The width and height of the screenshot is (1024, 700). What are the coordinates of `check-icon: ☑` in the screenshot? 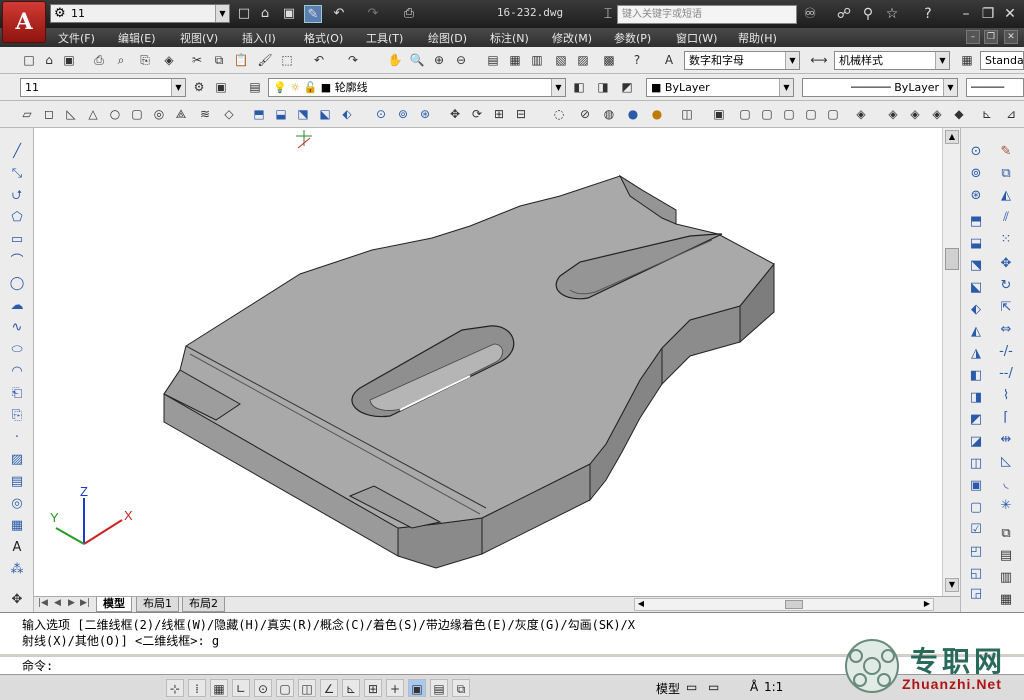 It's located at (976, 530).